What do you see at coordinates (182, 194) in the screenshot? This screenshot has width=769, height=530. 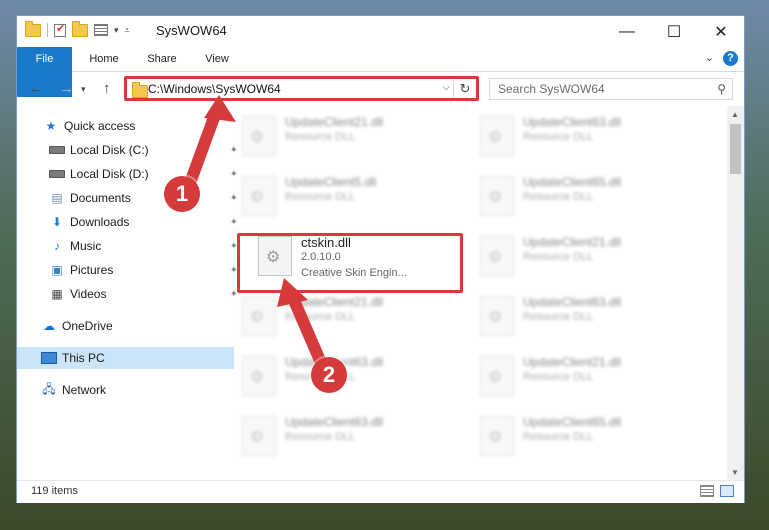 I see `callout-badge-1: 1` at bounding box center [182, 194].